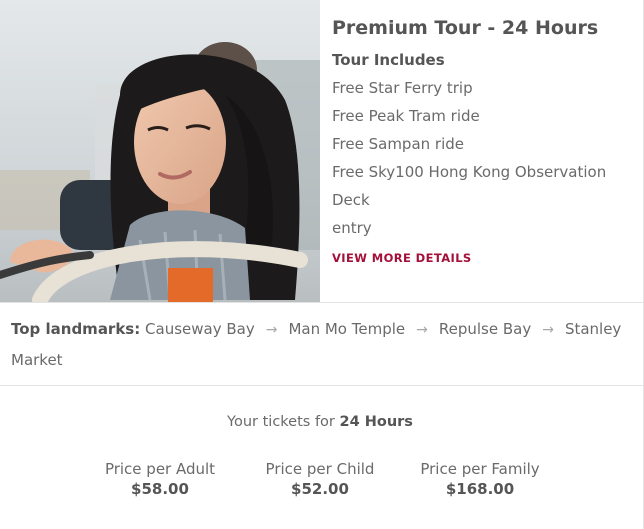 Image resolution: width=644 pixels, height=529 pixels. I want to click on tickets-heading-duration: 24 Hours, so click(376, 422).